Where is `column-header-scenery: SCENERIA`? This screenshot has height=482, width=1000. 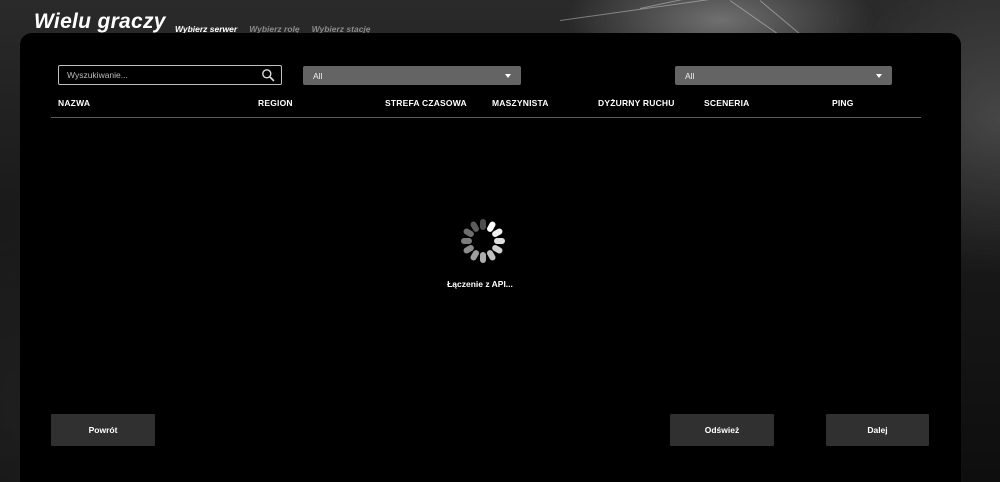 column-header-scenery: SCENERIA is located at coordinates (727, 103).